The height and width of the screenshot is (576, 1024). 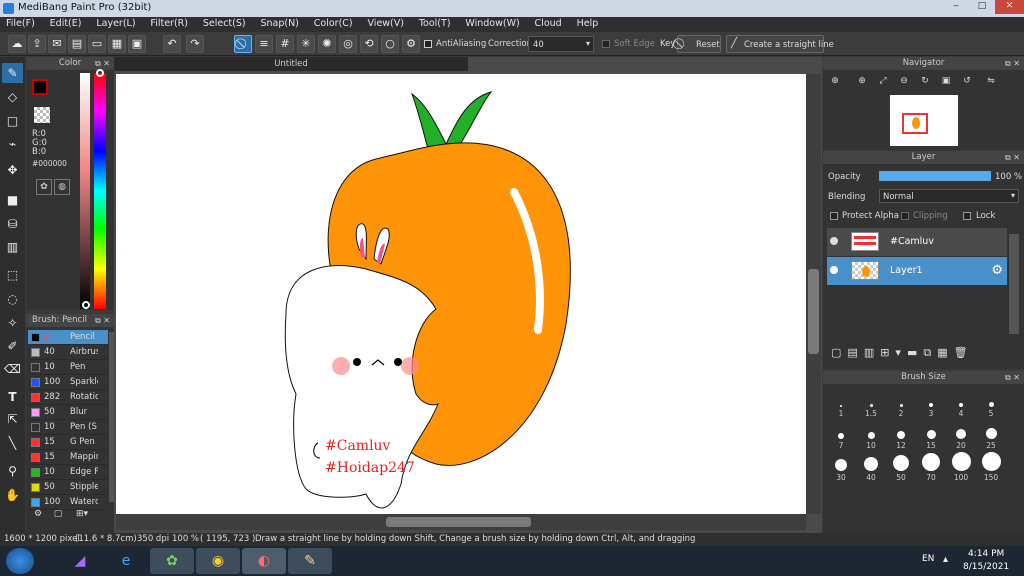 What do you see at coordinates (961, 404) in the screenshot?
I see `brush-size-option: 4` at bounding box center [961, 404].